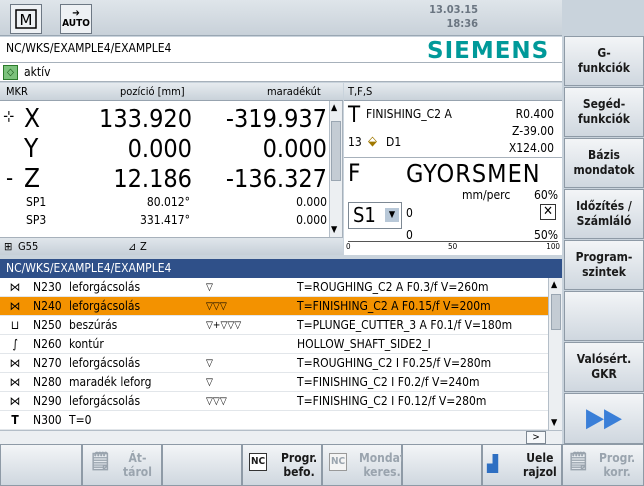 Image resolution: width=644 pixels, height=486 pixels. What do you see at coordinates (409, 235) in the screenshot?
I see `spindle-actual: 0` at bounding box center [409, 235].